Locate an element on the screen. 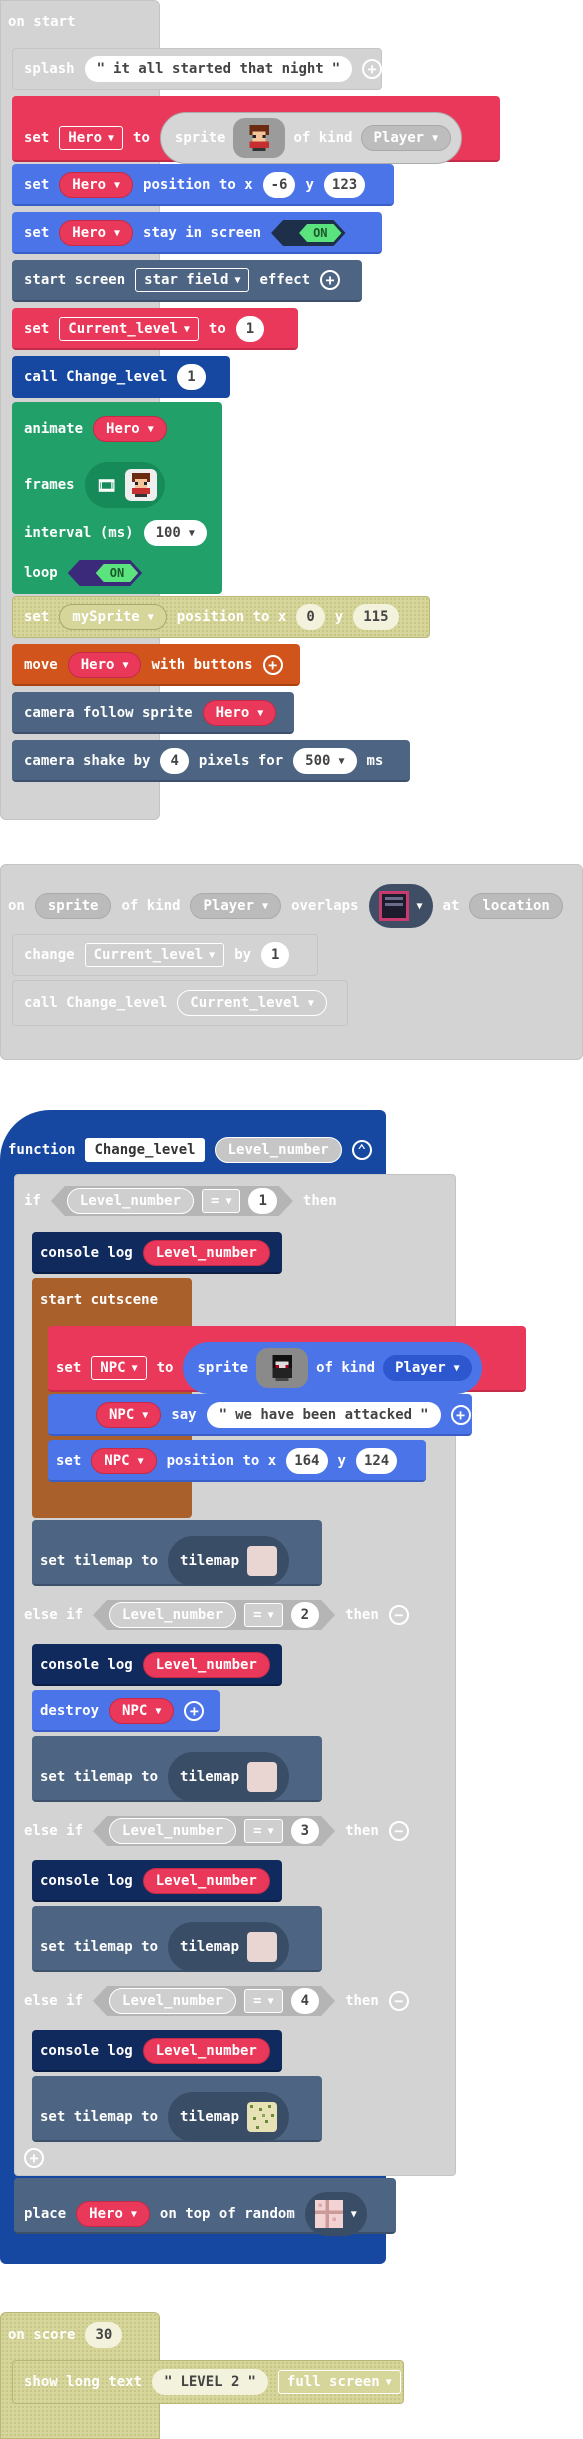 The image size is (583, 2439). x-input: 0 is located at coordinates (310, 617).